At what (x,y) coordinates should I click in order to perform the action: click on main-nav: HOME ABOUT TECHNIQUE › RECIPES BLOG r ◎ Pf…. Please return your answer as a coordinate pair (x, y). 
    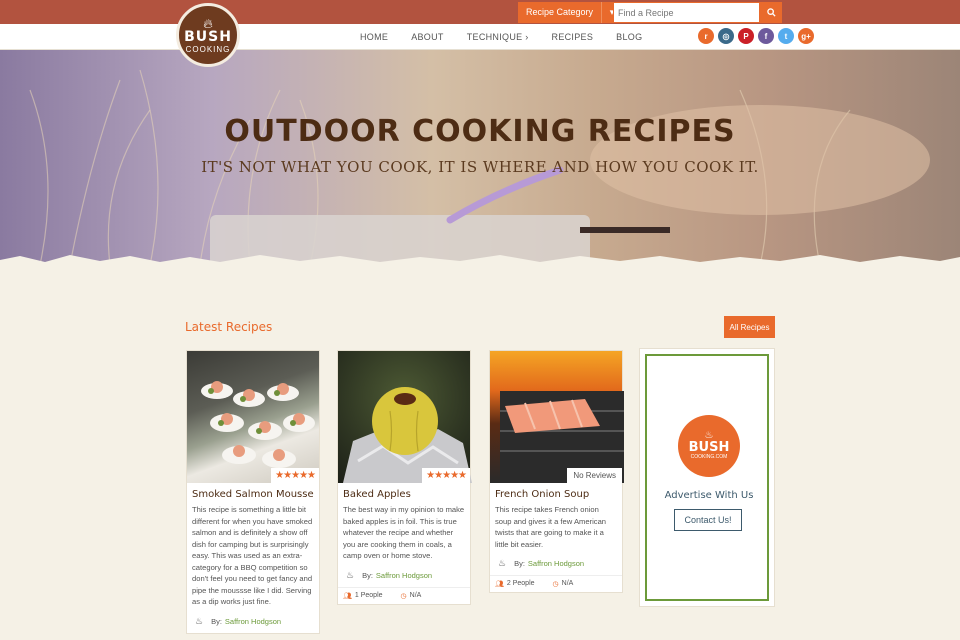
    Looking at the image, I should click on (480, 37).